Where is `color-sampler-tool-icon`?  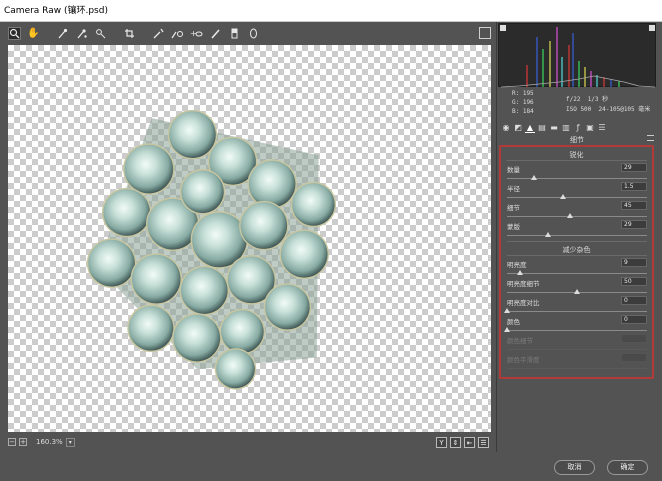
color-sampler-tool-icon is located at coordinates (81, 33).